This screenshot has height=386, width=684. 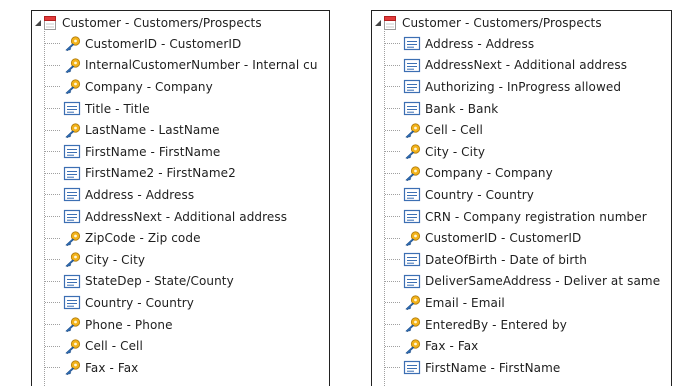 What do you see at coordinates (521, 303) in the screenshot?
I see `tree-item: Email - Email` at bounding box center [521, 303].